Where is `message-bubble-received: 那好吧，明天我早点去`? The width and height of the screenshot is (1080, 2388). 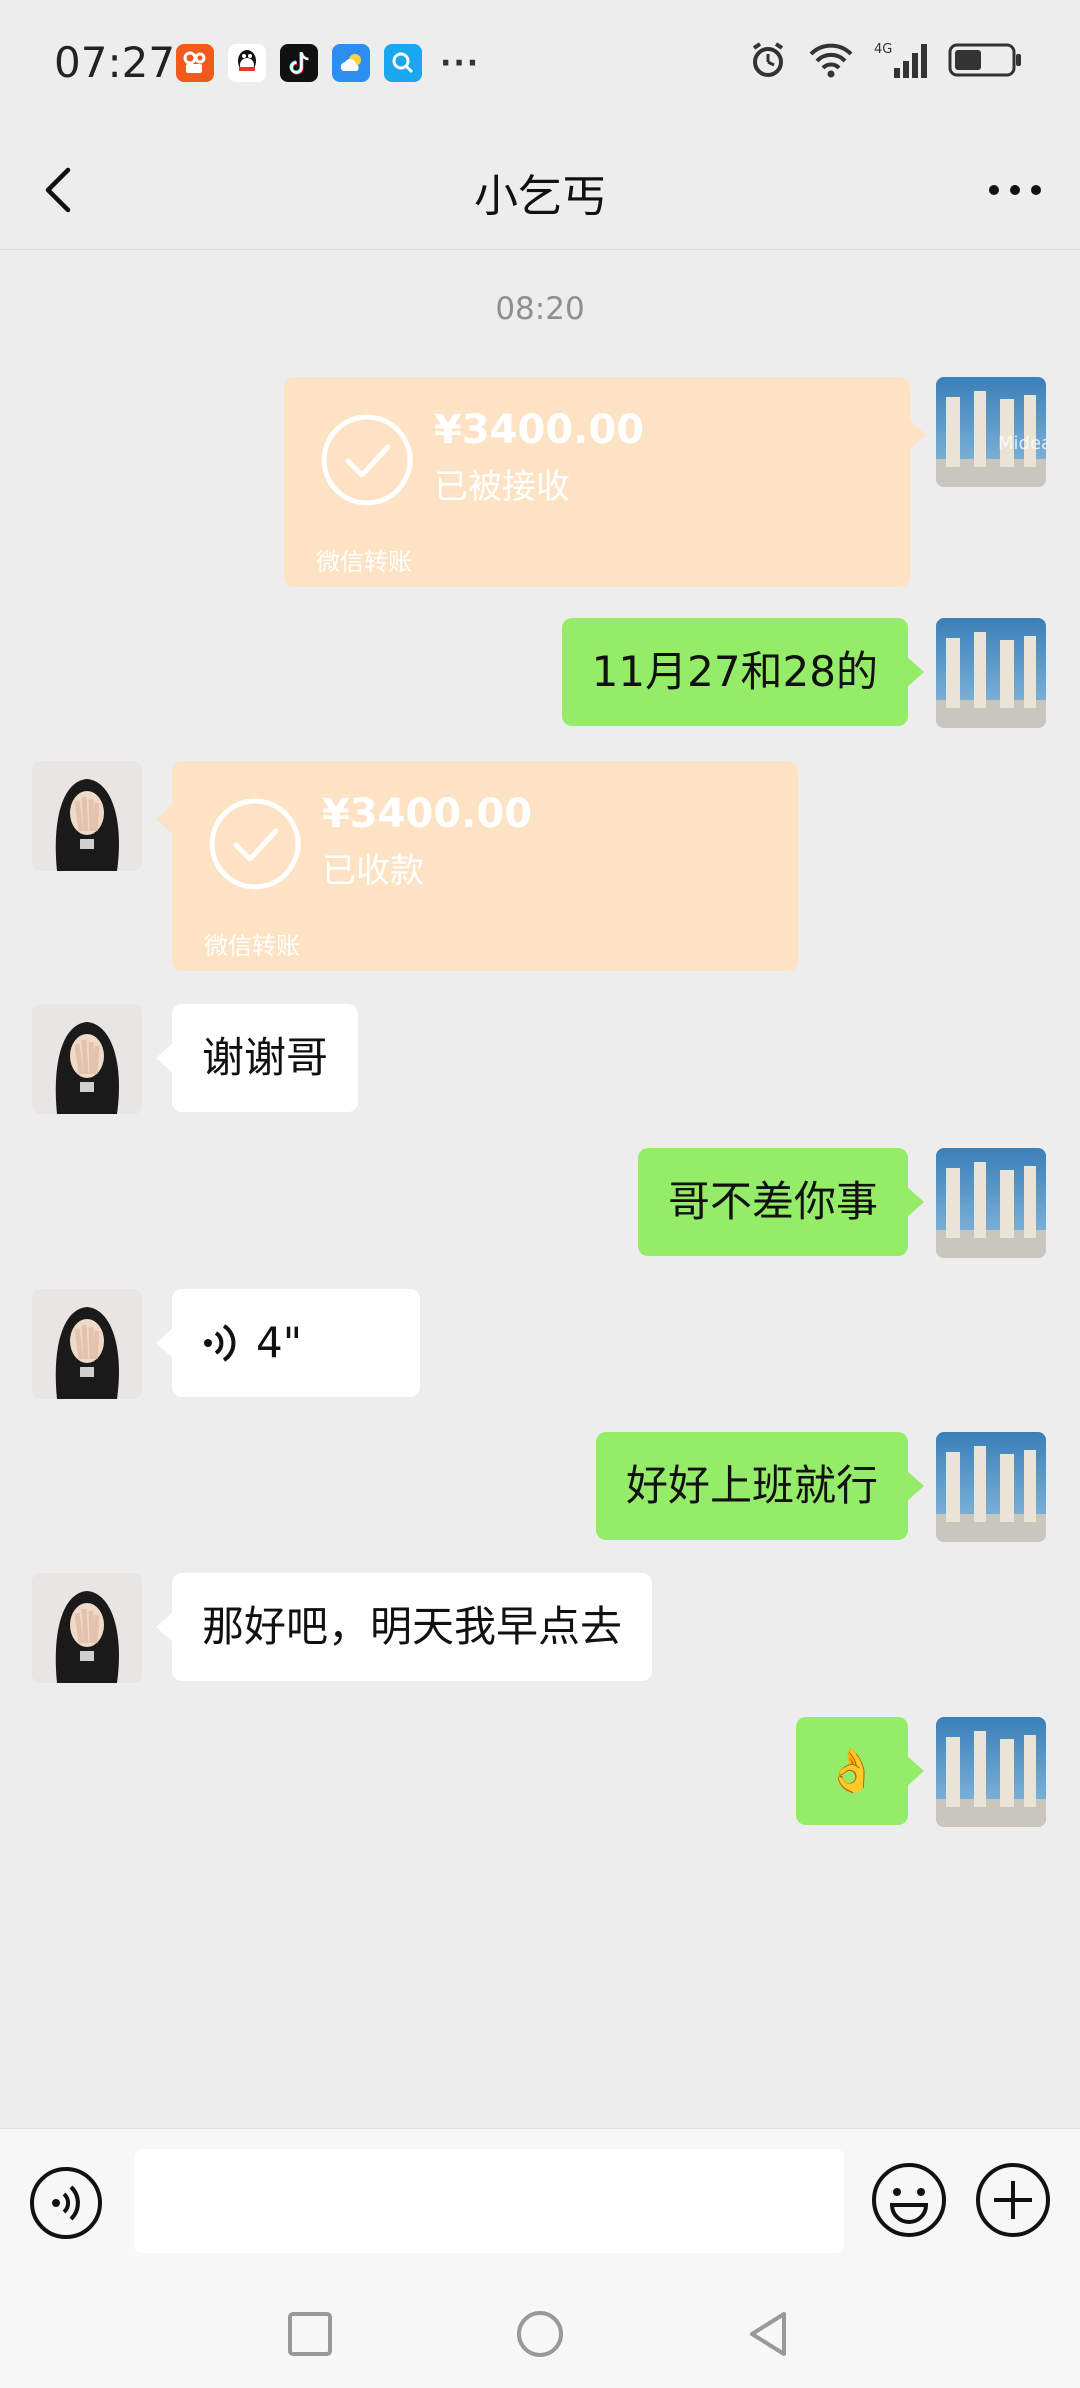 message-bubble-received: 那好吧，明天我早点去 is located at coordinates (404, 1627).